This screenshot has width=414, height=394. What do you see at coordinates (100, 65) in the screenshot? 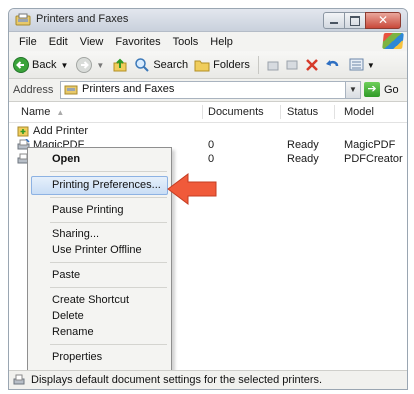
I see `forward-dropdown-icon: ▼` at bounding box center [100, 65].